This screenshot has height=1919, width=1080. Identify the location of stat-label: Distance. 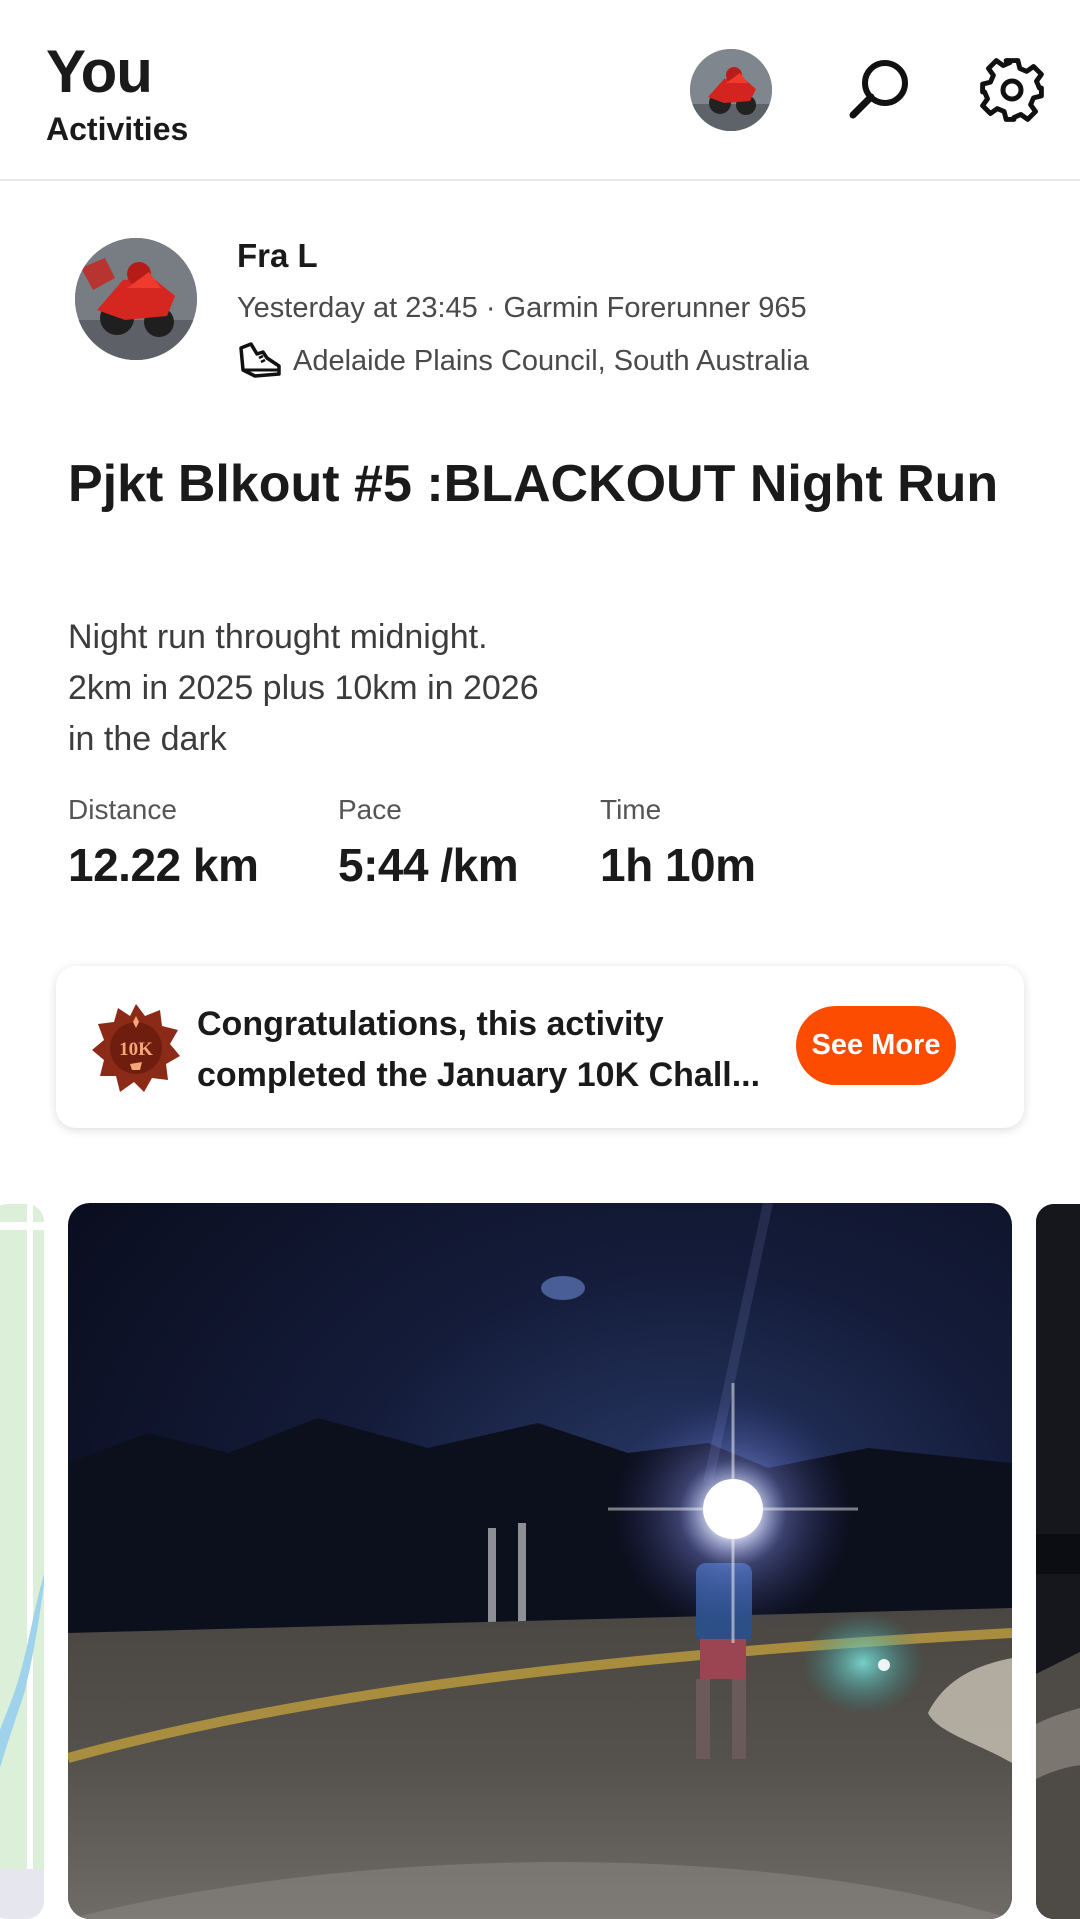
(122, 809).